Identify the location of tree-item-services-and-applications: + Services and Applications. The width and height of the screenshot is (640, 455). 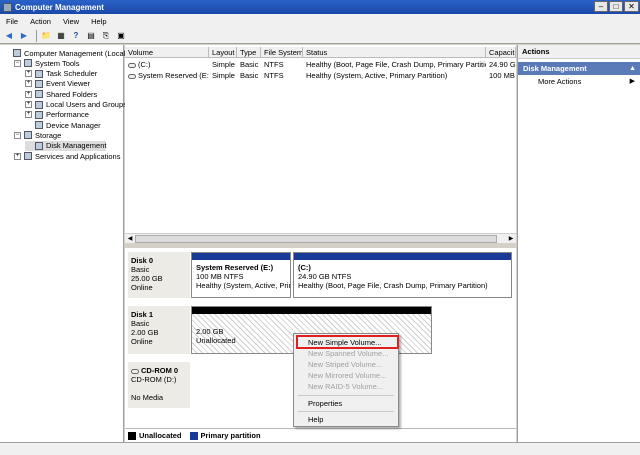
(67, 156).